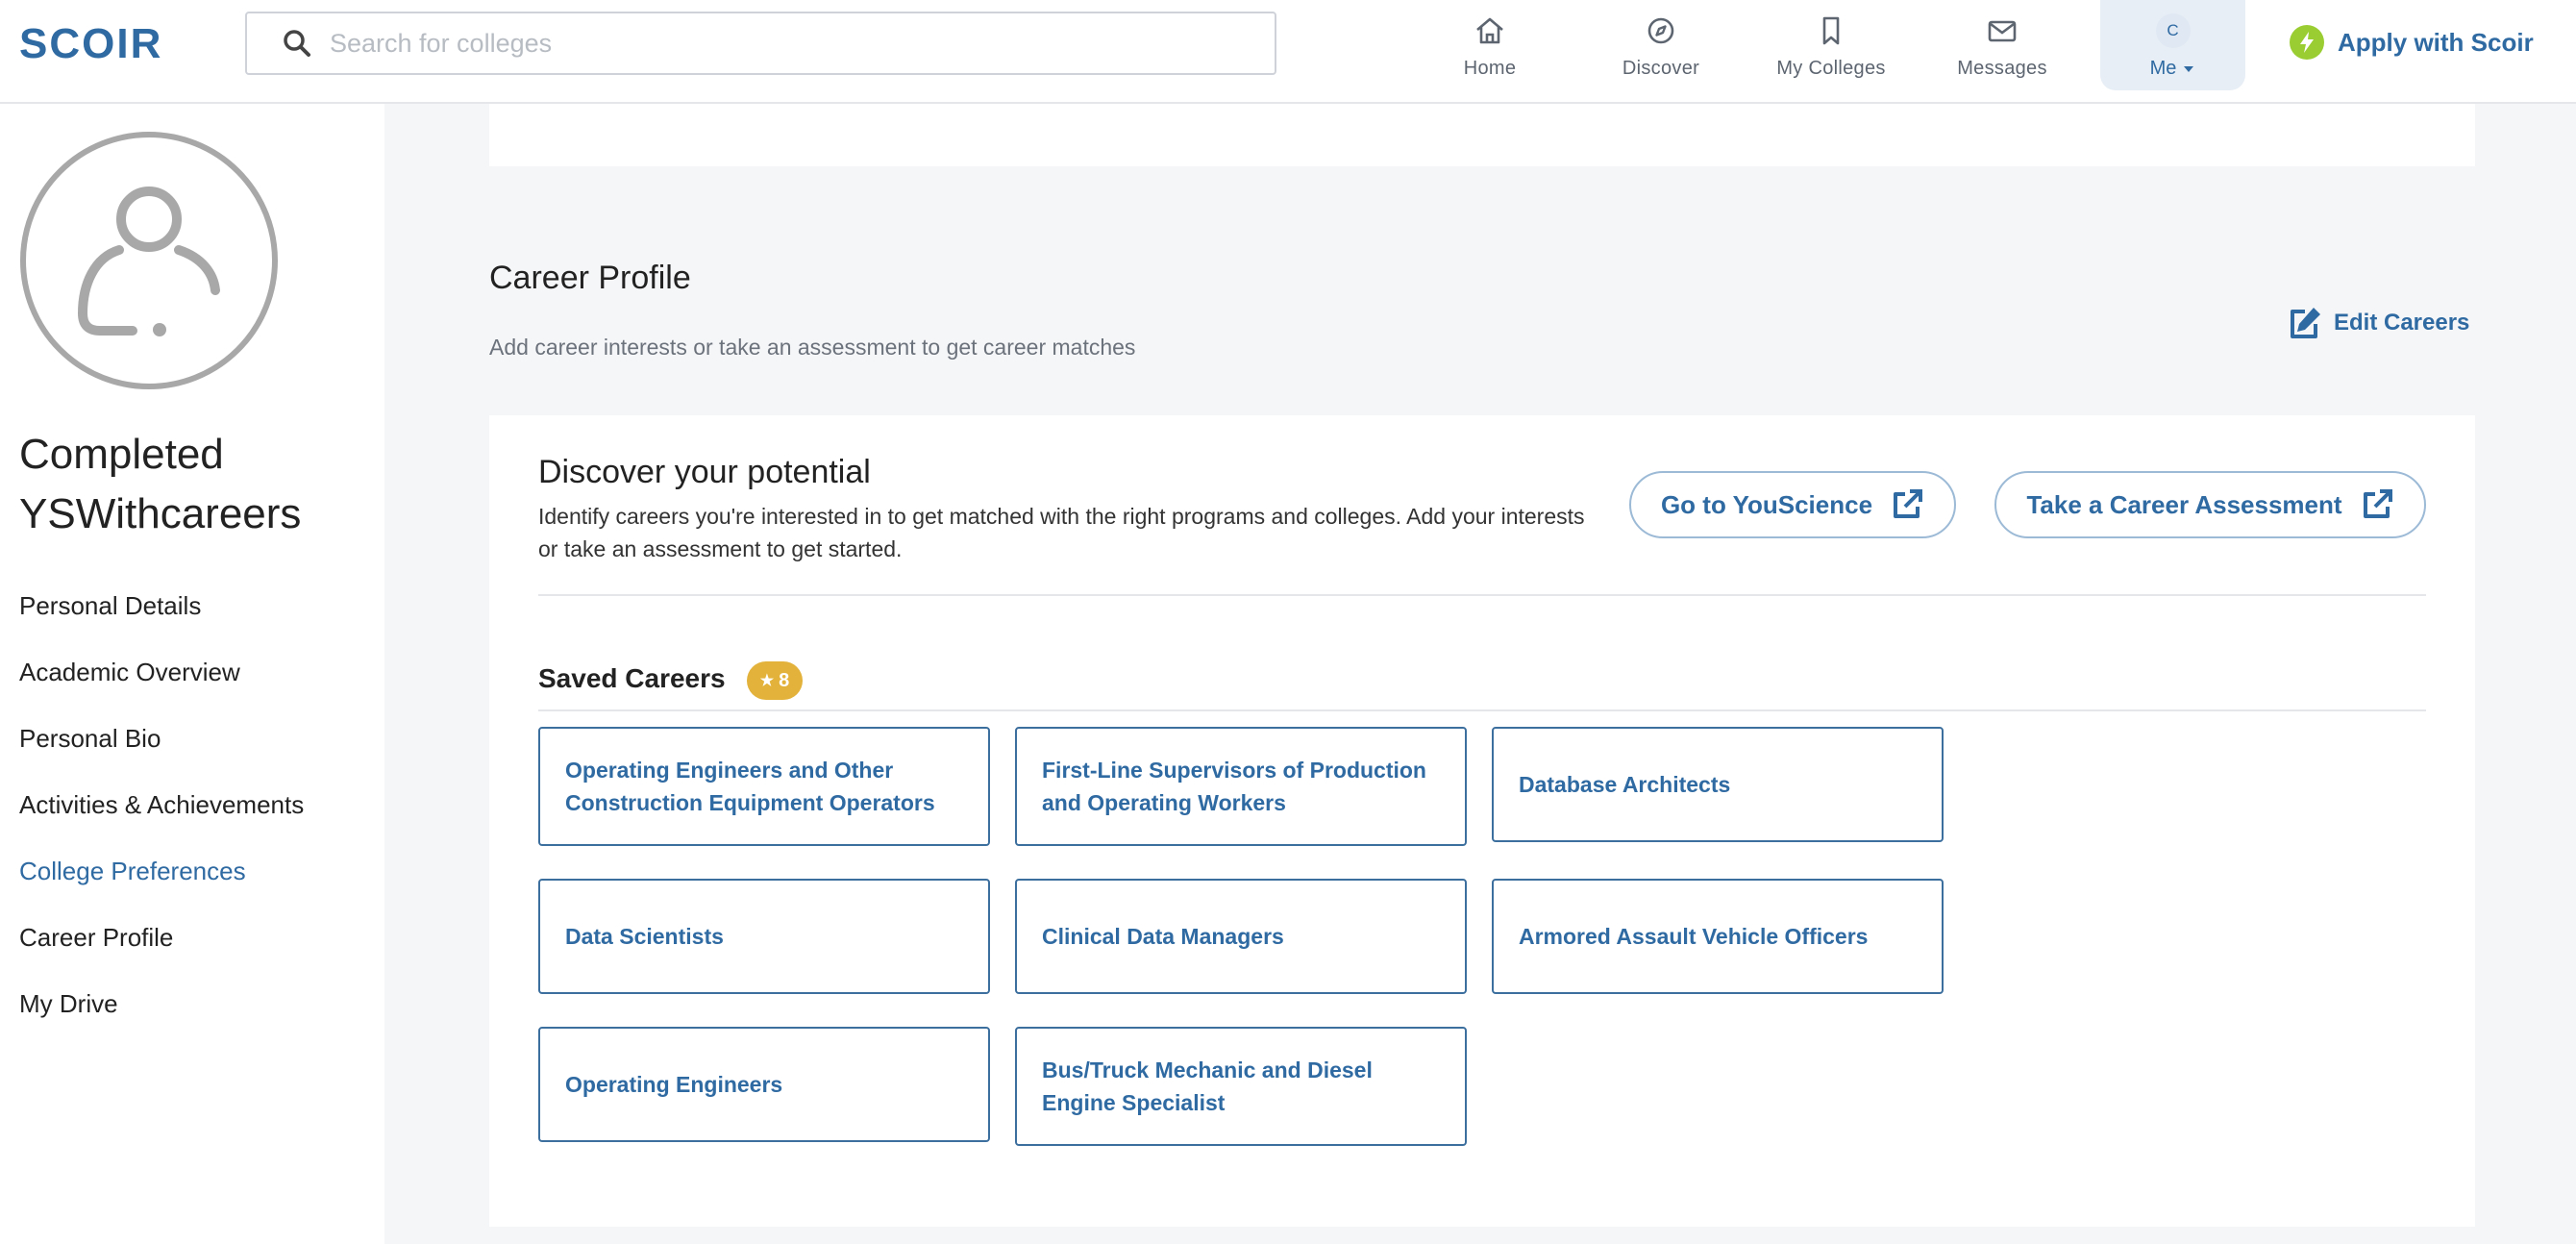 Image resolution: width=2576 pixels, height=1244 pixels. I want to click on saved-careers-title: Saved Careers, so click(632, 678).